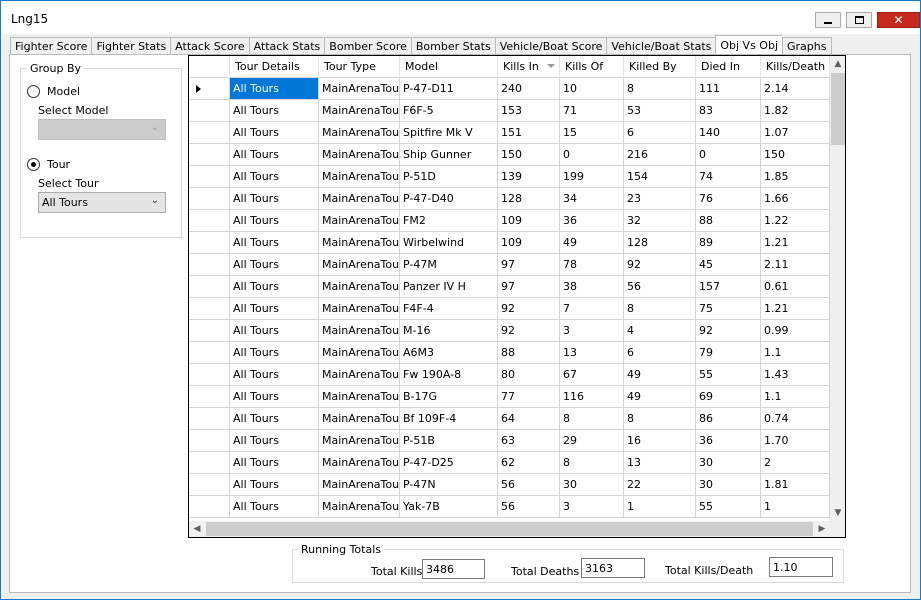 This screenshot has height=600, width=921. I want to click on table-cell: 109, so click(529, 243).